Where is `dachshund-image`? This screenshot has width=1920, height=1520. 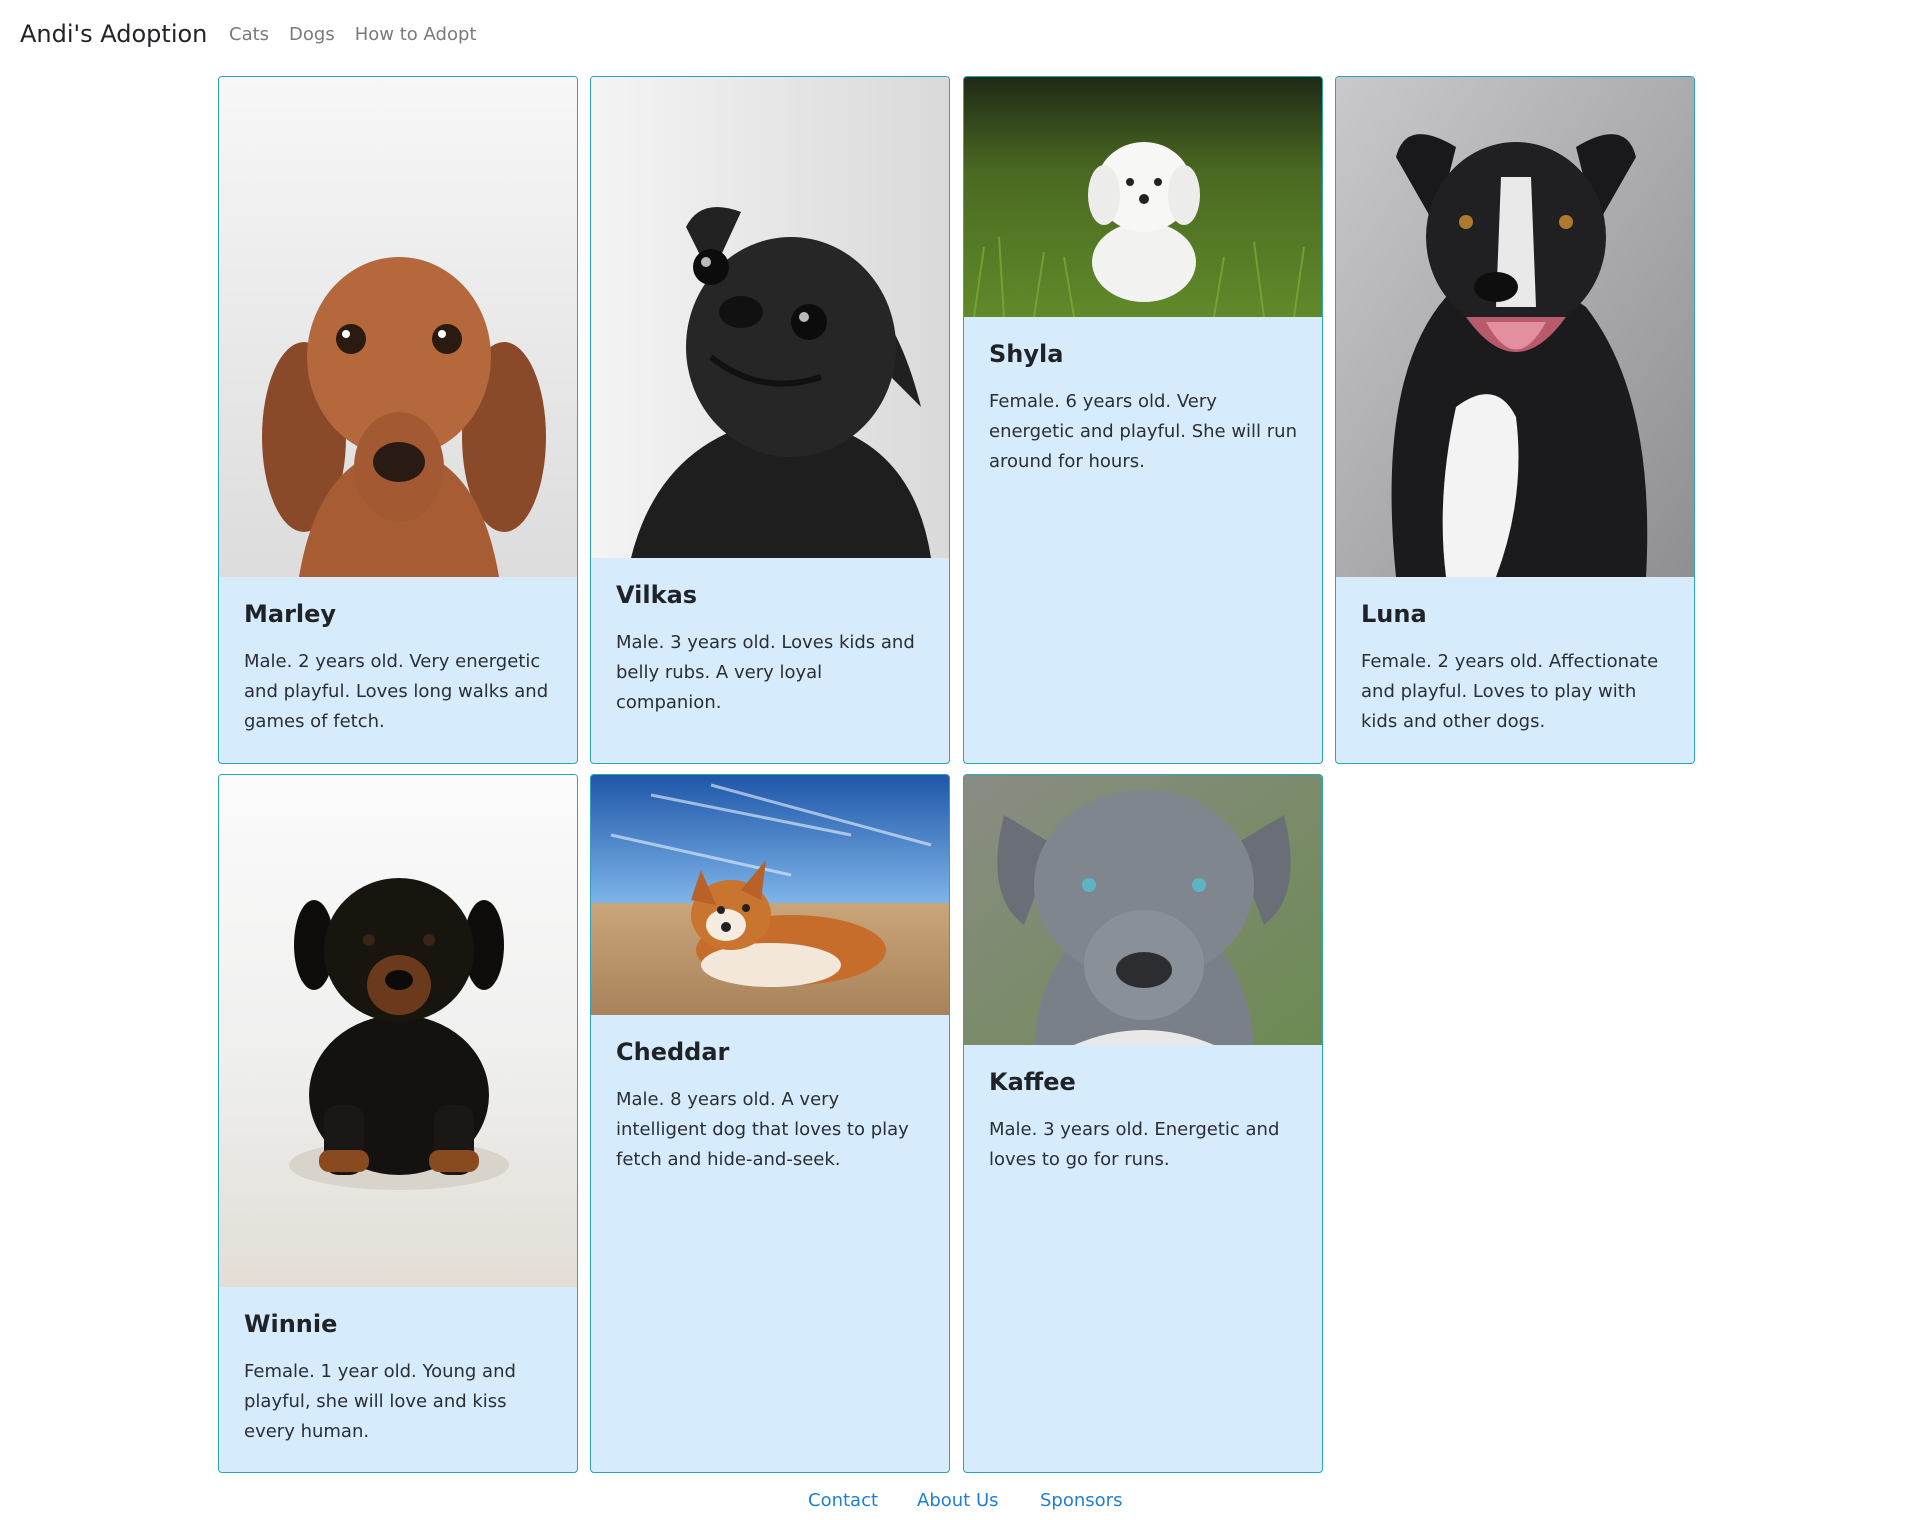
dachshund-image is located at coordinates (398, 327).